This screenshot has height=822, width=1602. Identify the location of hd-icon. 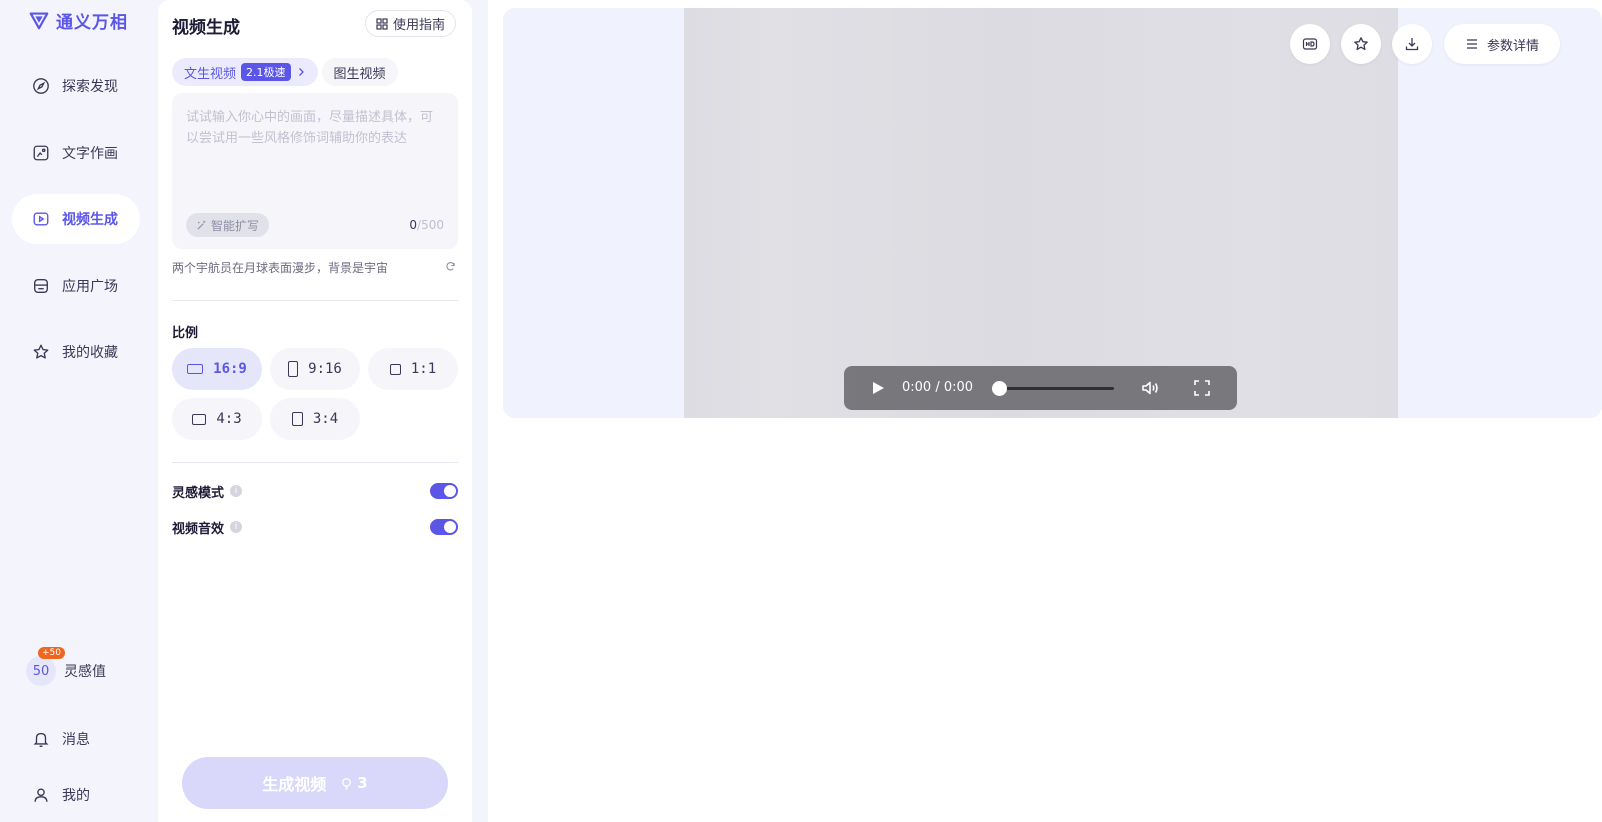
(1310, 44).